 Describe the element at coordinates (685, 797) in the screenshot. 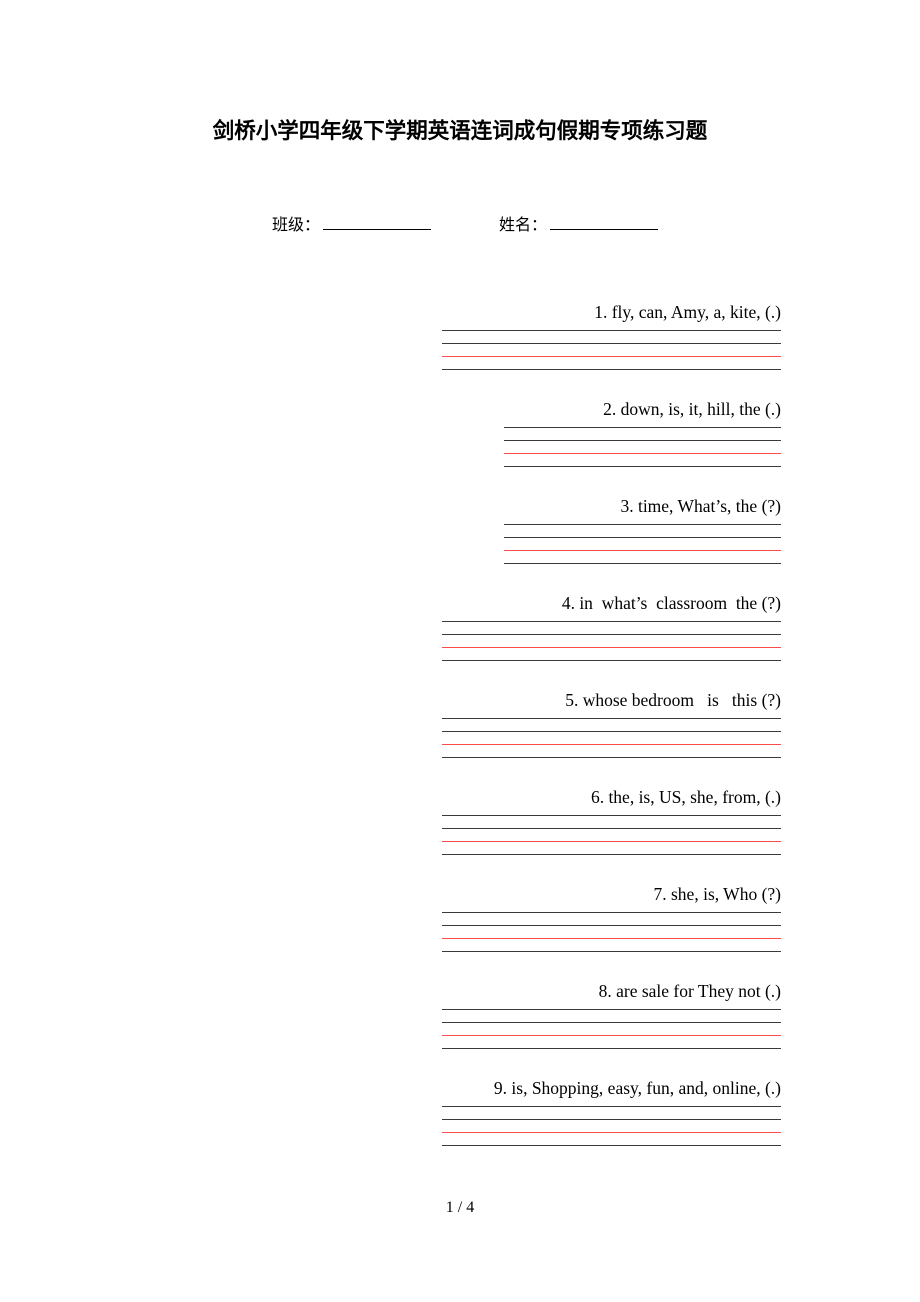

I see `question-text: 6. the, is, US, she, from, (.)` at that location.